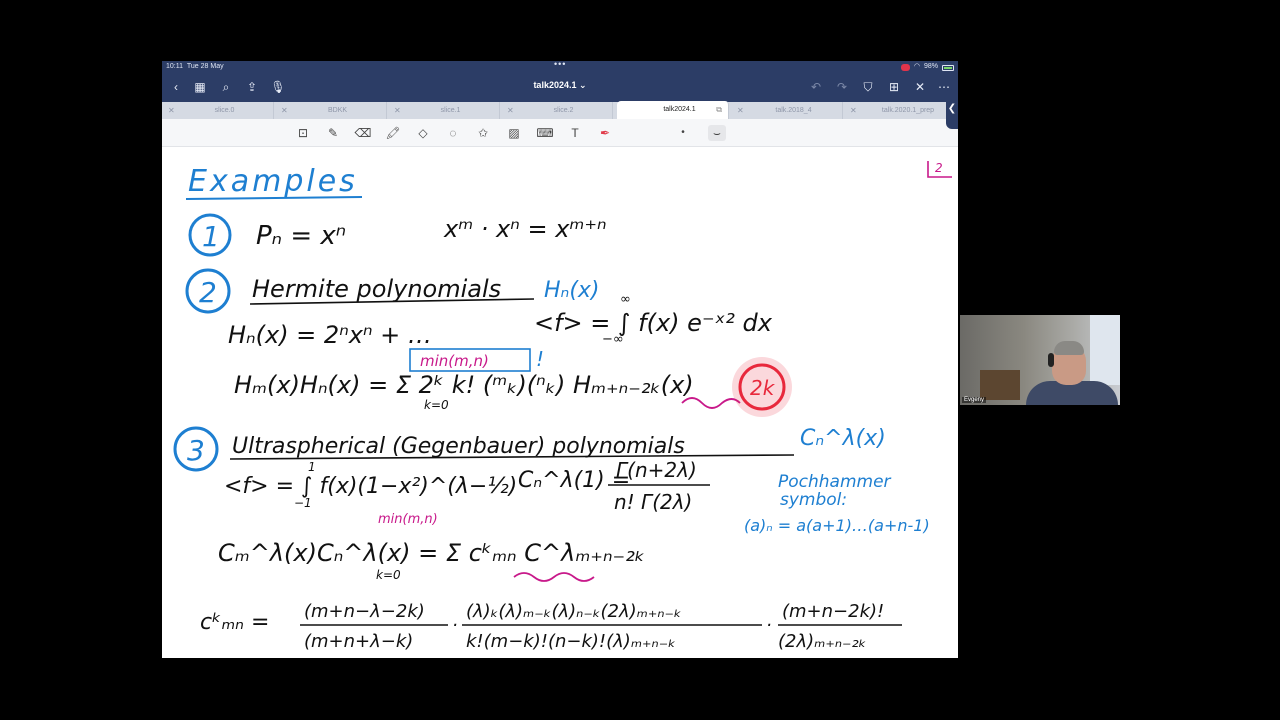 This screenshot has height=720, width=1280. What do you see at coordinates (948, 67) in the screenshot?
I see `battery-icon` at bounding box center [948, 67].